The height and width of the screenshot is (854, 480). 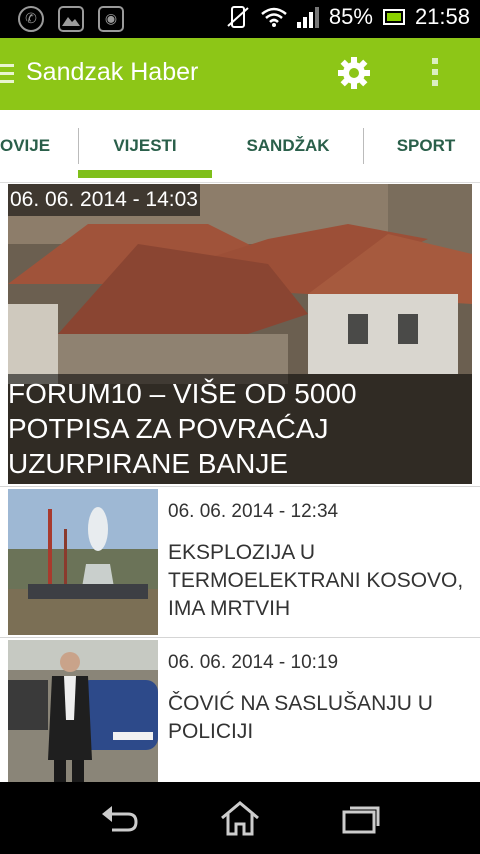 I want to click on featured-date: 06. 06. 2014 - 14:03, so click(x=104, y=200).